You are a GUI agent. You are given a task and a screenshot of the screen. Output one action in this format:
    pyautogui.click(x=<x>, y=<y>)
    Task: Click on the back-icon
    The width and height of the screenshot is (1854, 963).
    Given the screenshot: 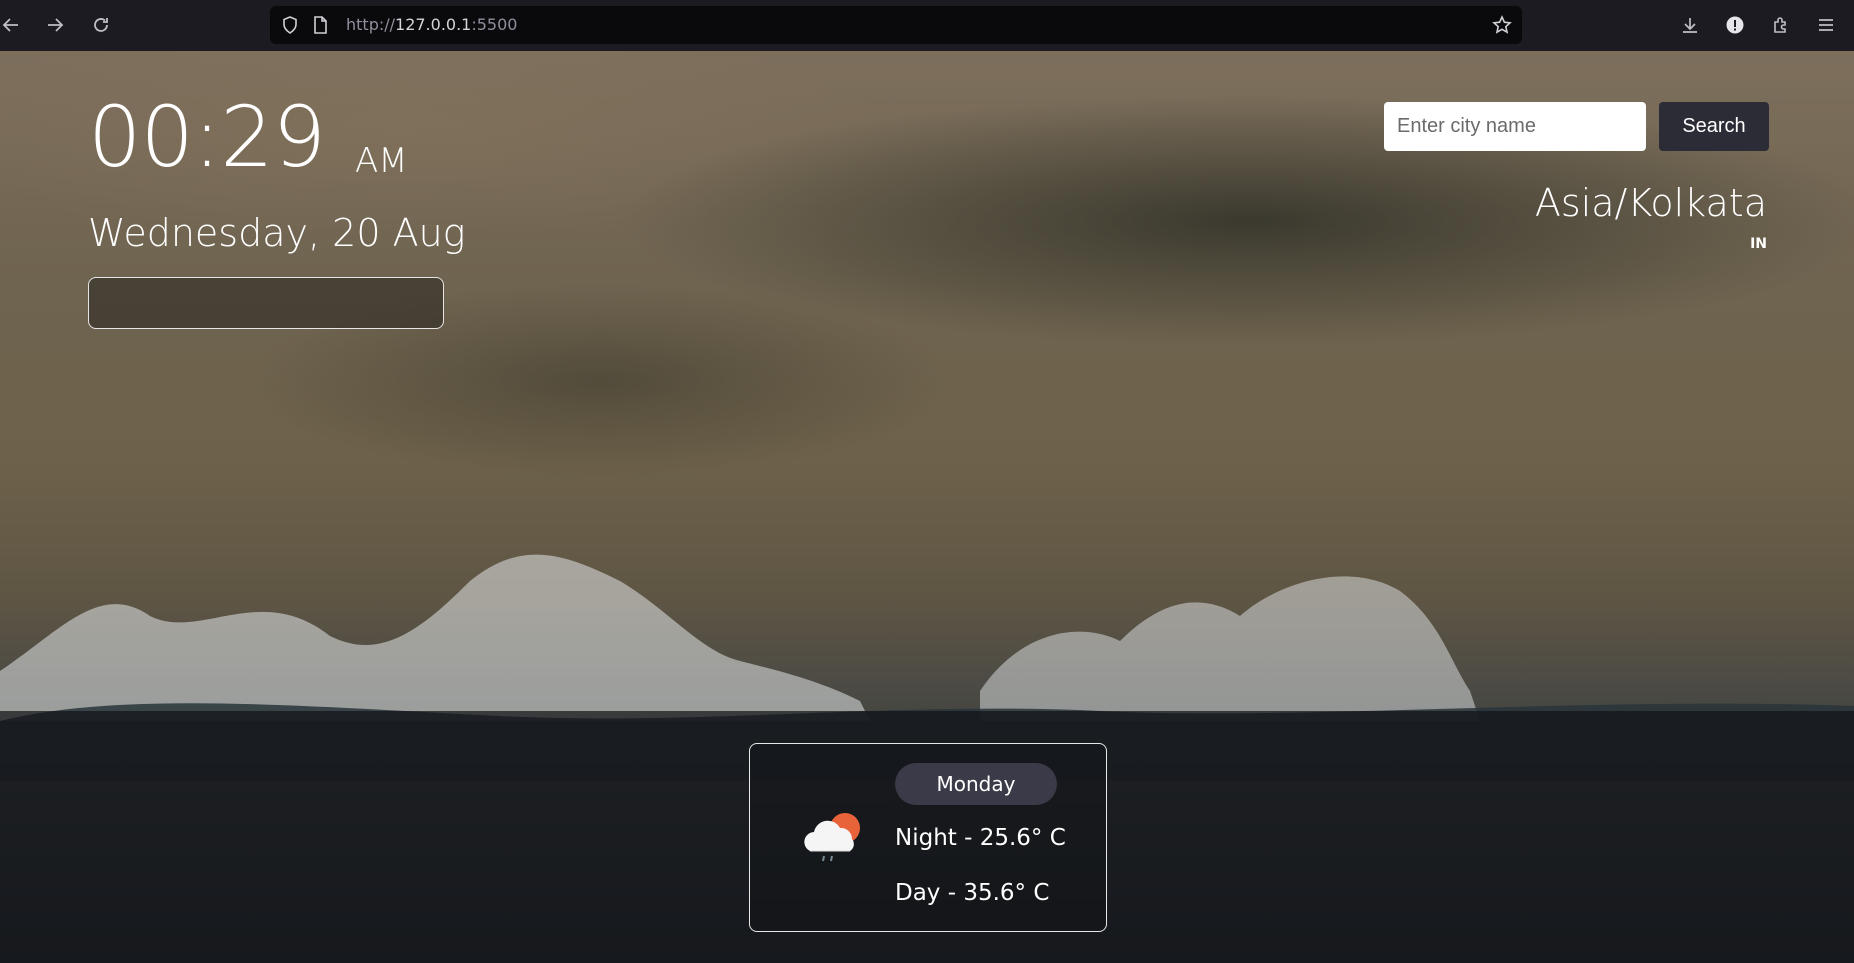 What is the action you would take?
    pyautogui.click(x=13, y=25)
    